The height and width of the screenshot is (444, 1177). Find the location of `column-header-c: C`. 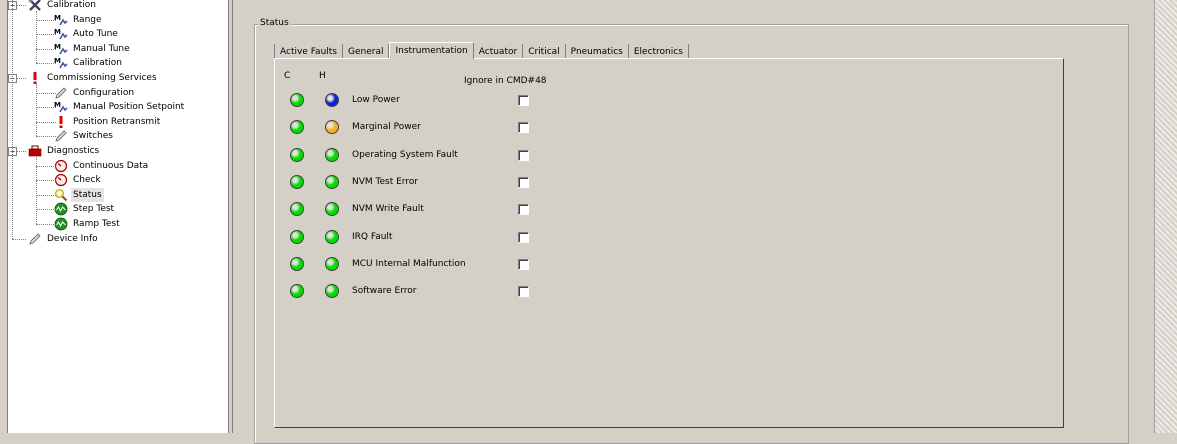

column-header-c: C is located at coordinates (287, 76).